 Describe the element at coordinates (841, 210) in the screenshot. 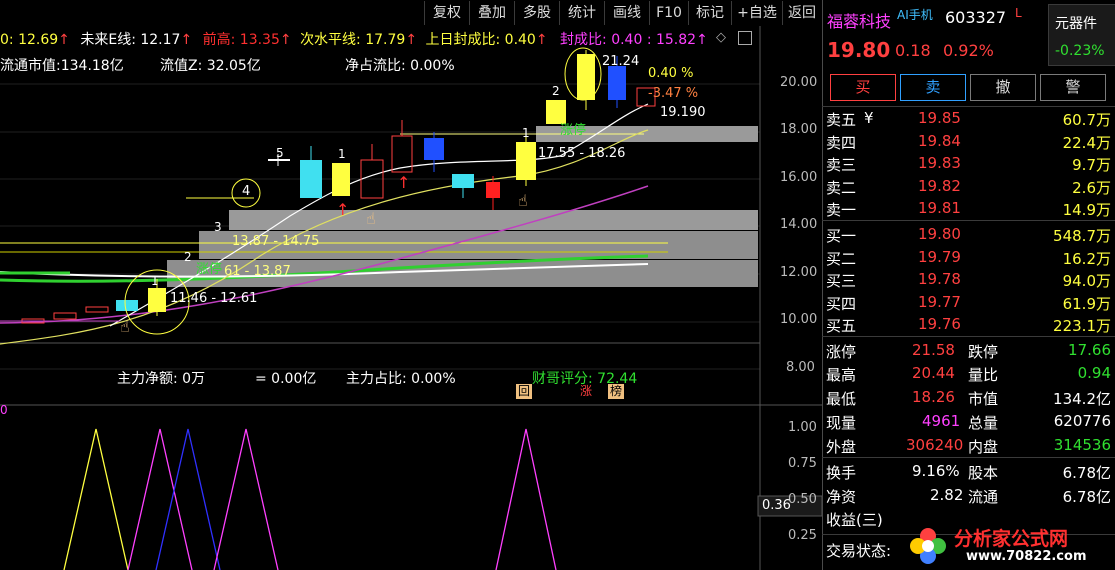

I see `ask-label: 卖一` at that location.